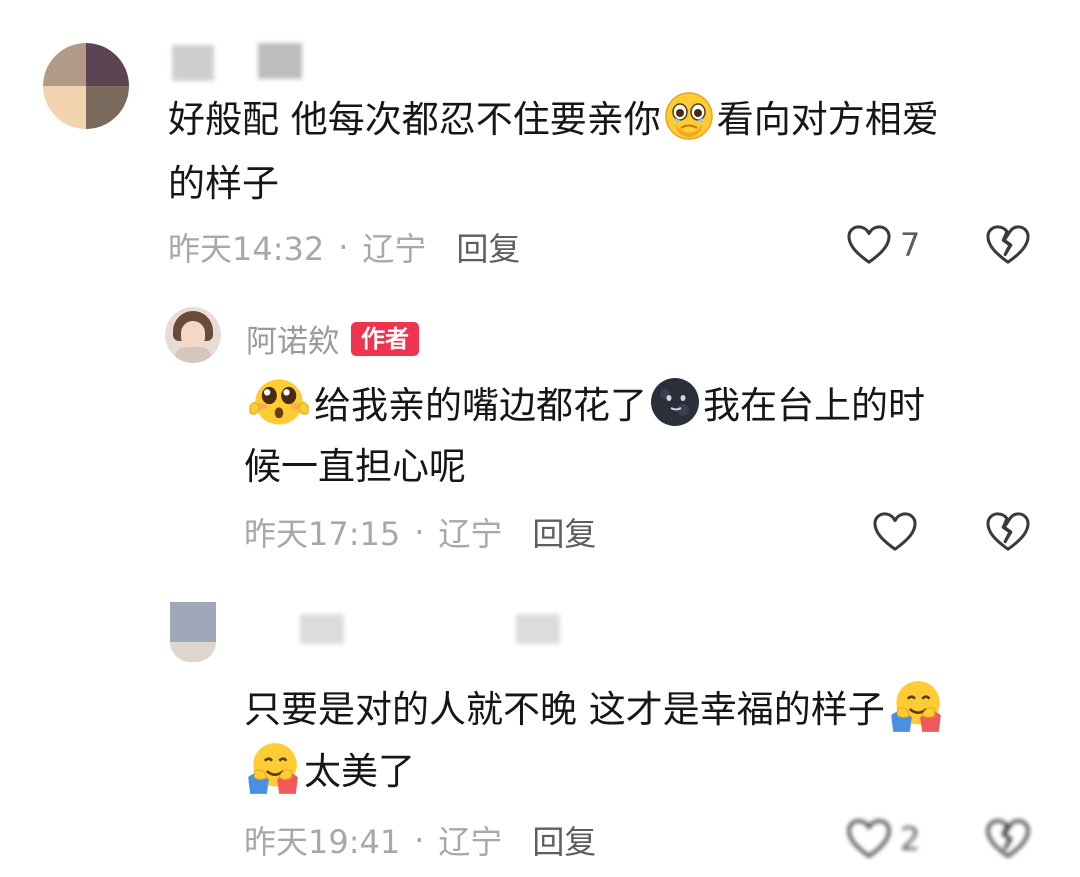 The height and width of the screenshot is (877, 1080). Describe the element at coordinates (246, 249) in the screenshot. I see `comment-time: 昨天14:32` at that location.